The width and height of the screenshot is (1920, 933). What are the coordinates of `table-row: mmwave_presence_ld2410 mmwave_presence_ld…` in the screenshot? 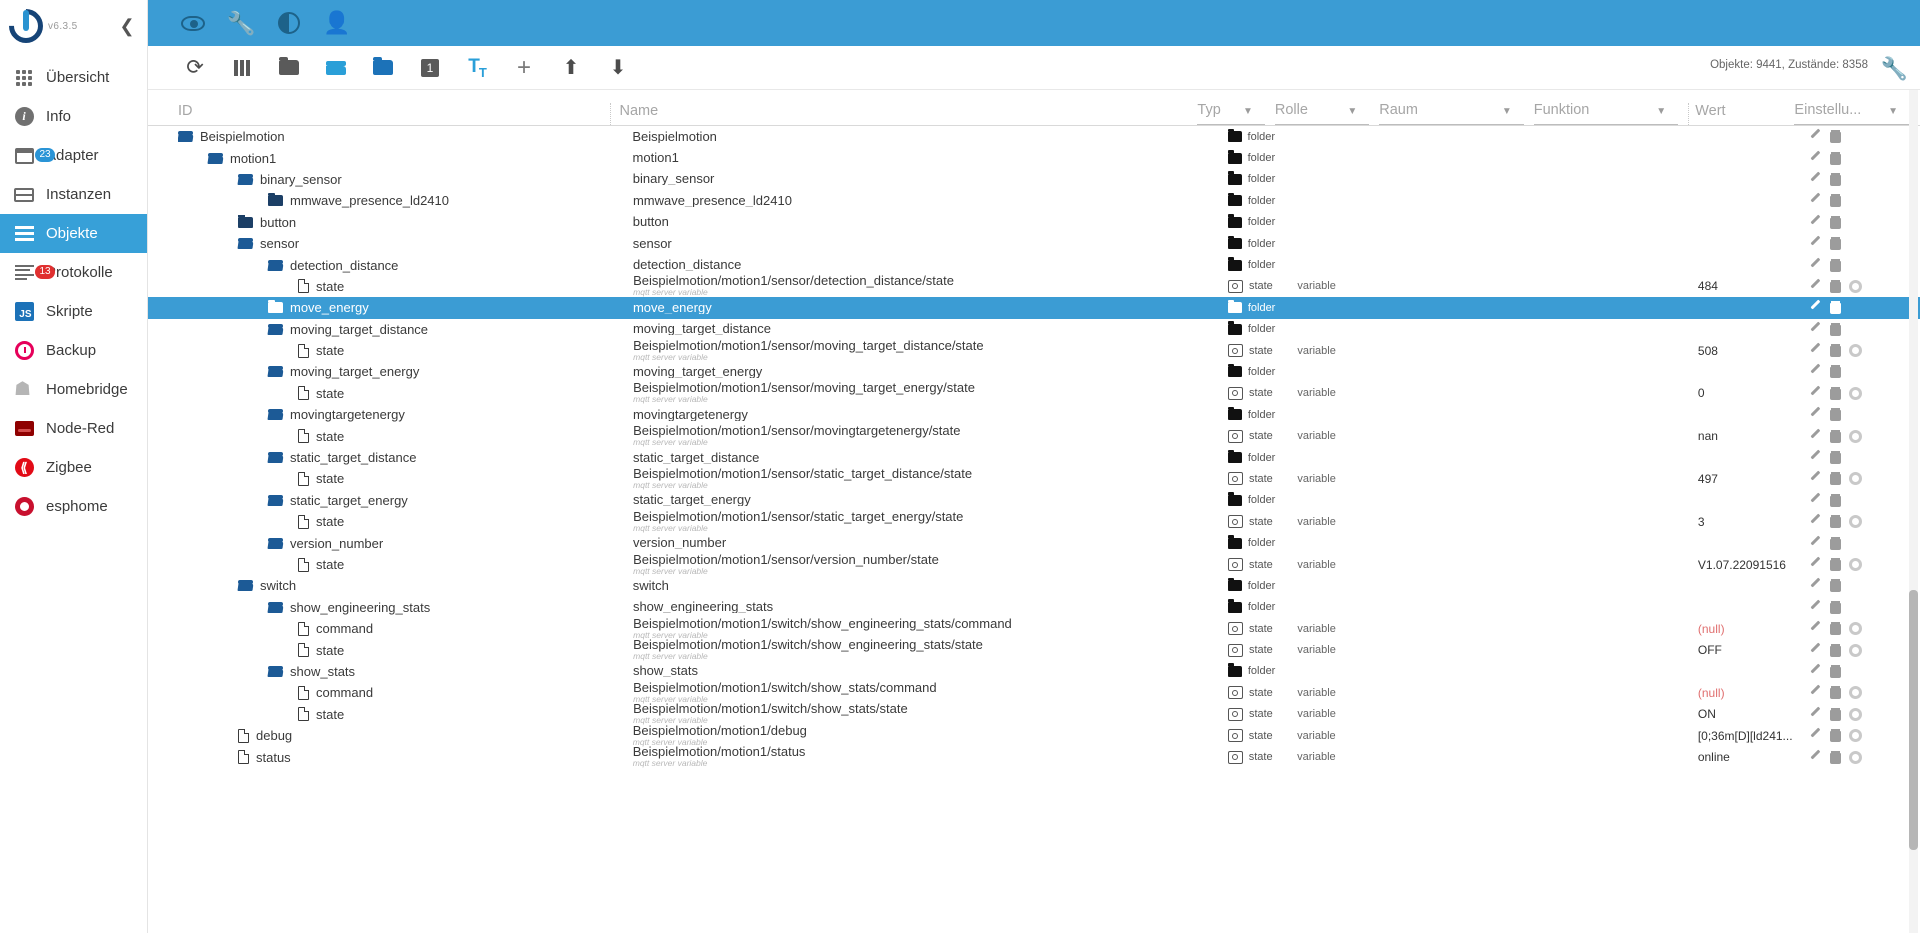 It's located at (1034, 200).